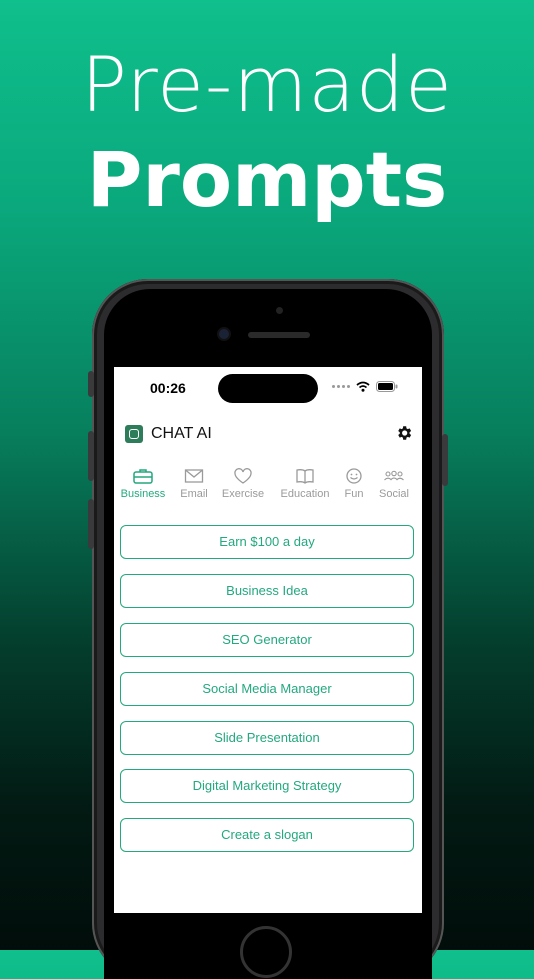 The width and height of the screenshot is (534, 979). I want to click on book-icon, so click(305, 476).